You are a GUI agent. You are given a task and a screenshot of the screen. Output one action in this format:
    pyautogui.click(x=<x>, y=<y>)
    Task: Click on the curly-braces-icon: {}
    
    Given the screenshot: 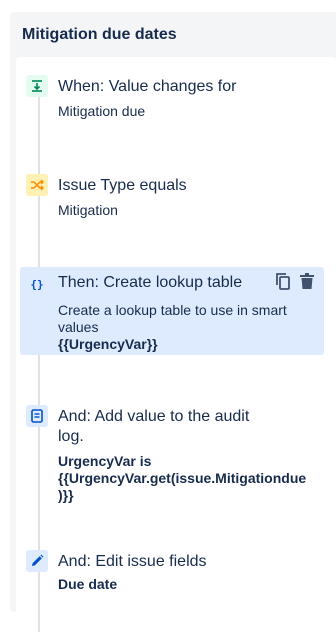 What is the action you would take?
    pyautogui.click(x=37, y=284)
    